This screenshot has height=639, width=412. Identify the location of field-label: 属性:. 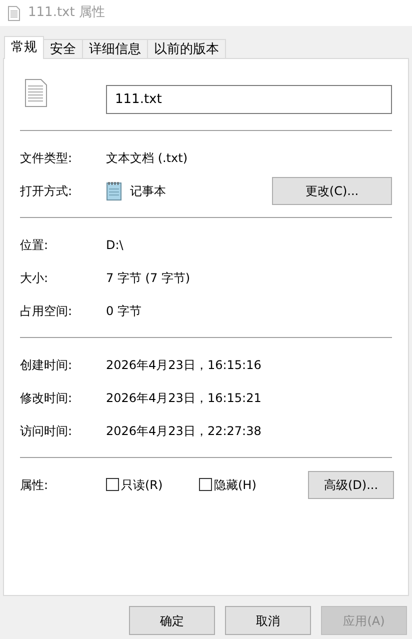
(35, 485).